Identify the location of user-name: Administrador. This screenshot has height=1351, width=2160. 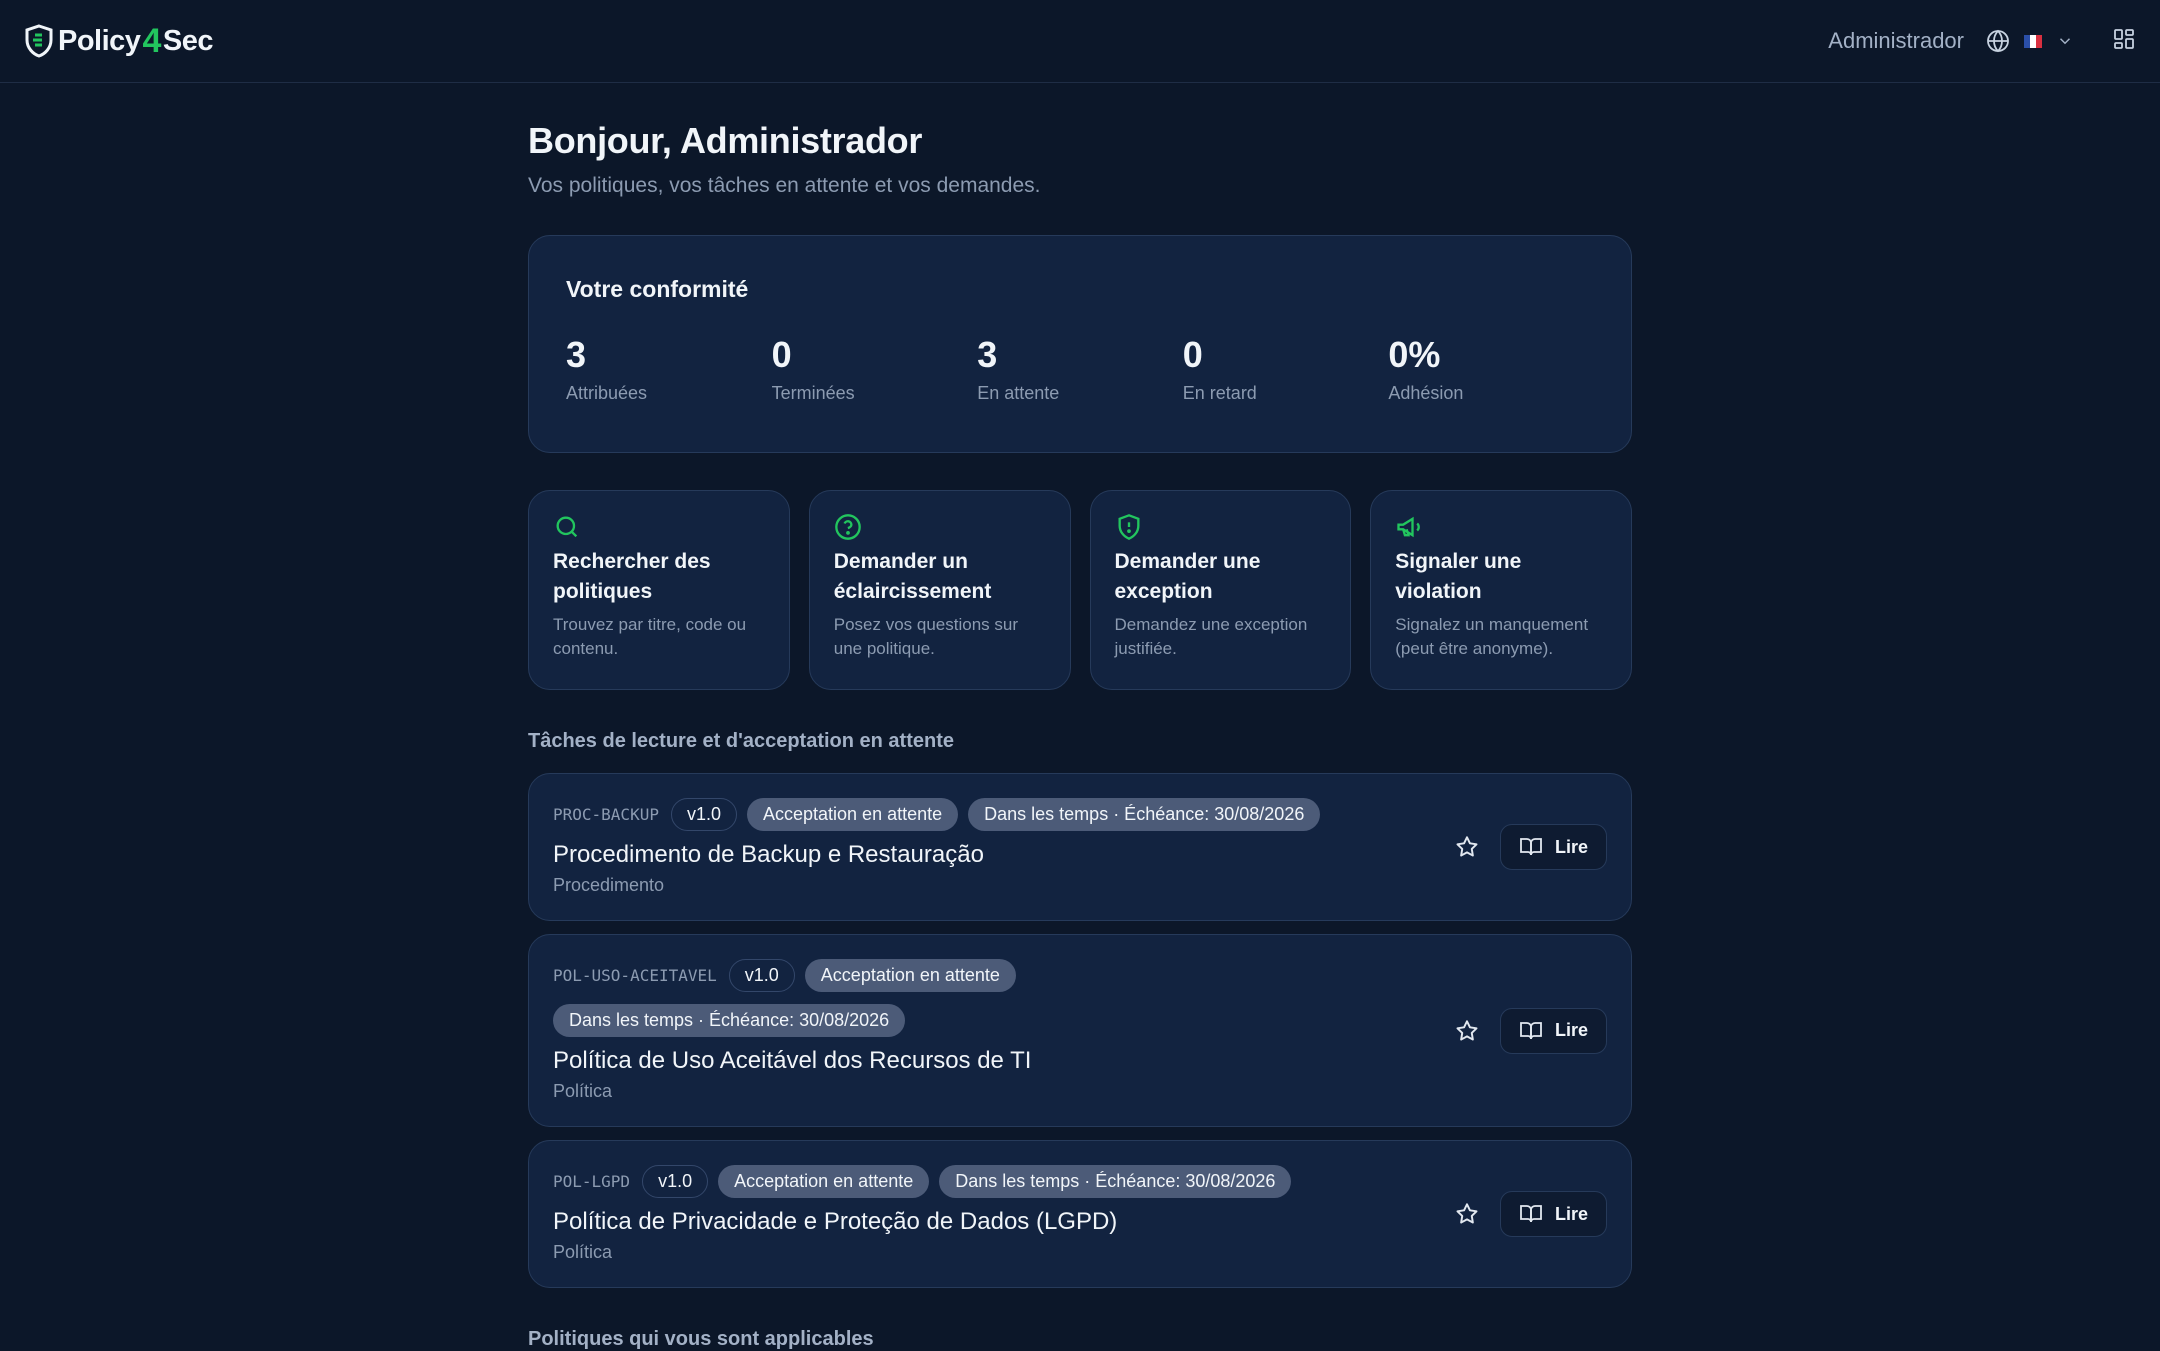
(1896, 41).